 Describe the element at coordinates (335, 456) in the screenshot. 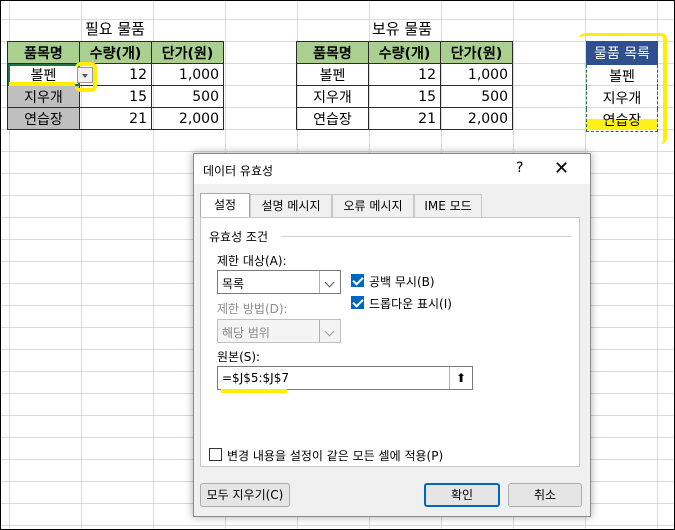

I see `apply-all-label: 변경 내용을 설정이 같은 모든 셀에 적용(P)` at that location.